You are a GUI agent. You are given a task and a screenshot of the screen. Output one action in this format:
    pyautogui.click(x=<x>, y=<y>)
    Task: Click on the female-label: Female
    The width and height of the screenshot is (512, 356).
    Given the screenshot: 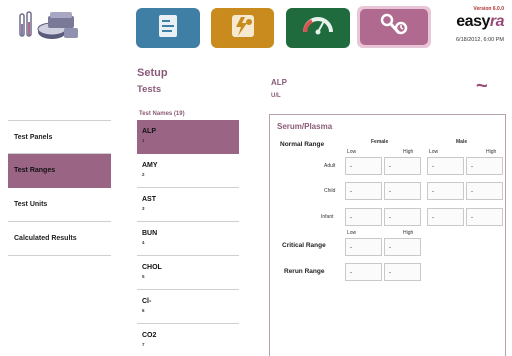 What is the action you would take?
    pyautogui.click(x=380, y=142)
    